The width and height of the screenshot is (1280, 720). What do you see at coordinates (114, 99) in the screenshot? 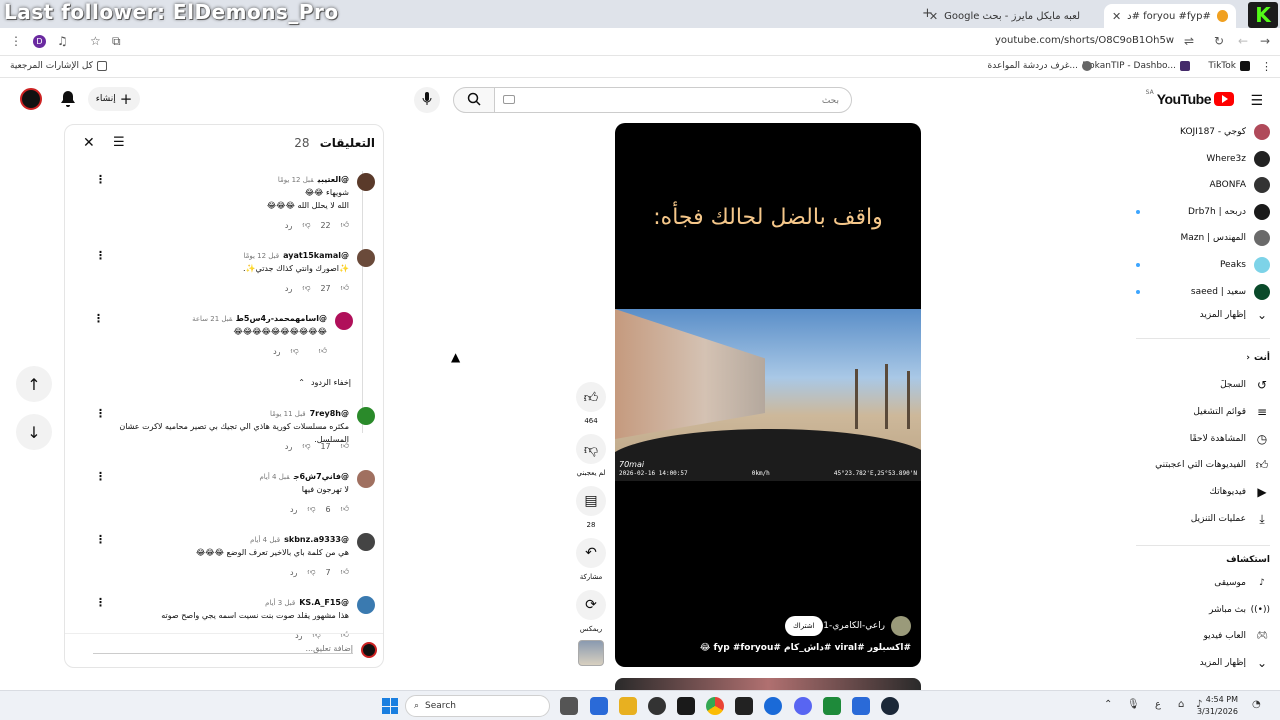
I see `create-button: إنشاء +` at bounding box center [114, 99].